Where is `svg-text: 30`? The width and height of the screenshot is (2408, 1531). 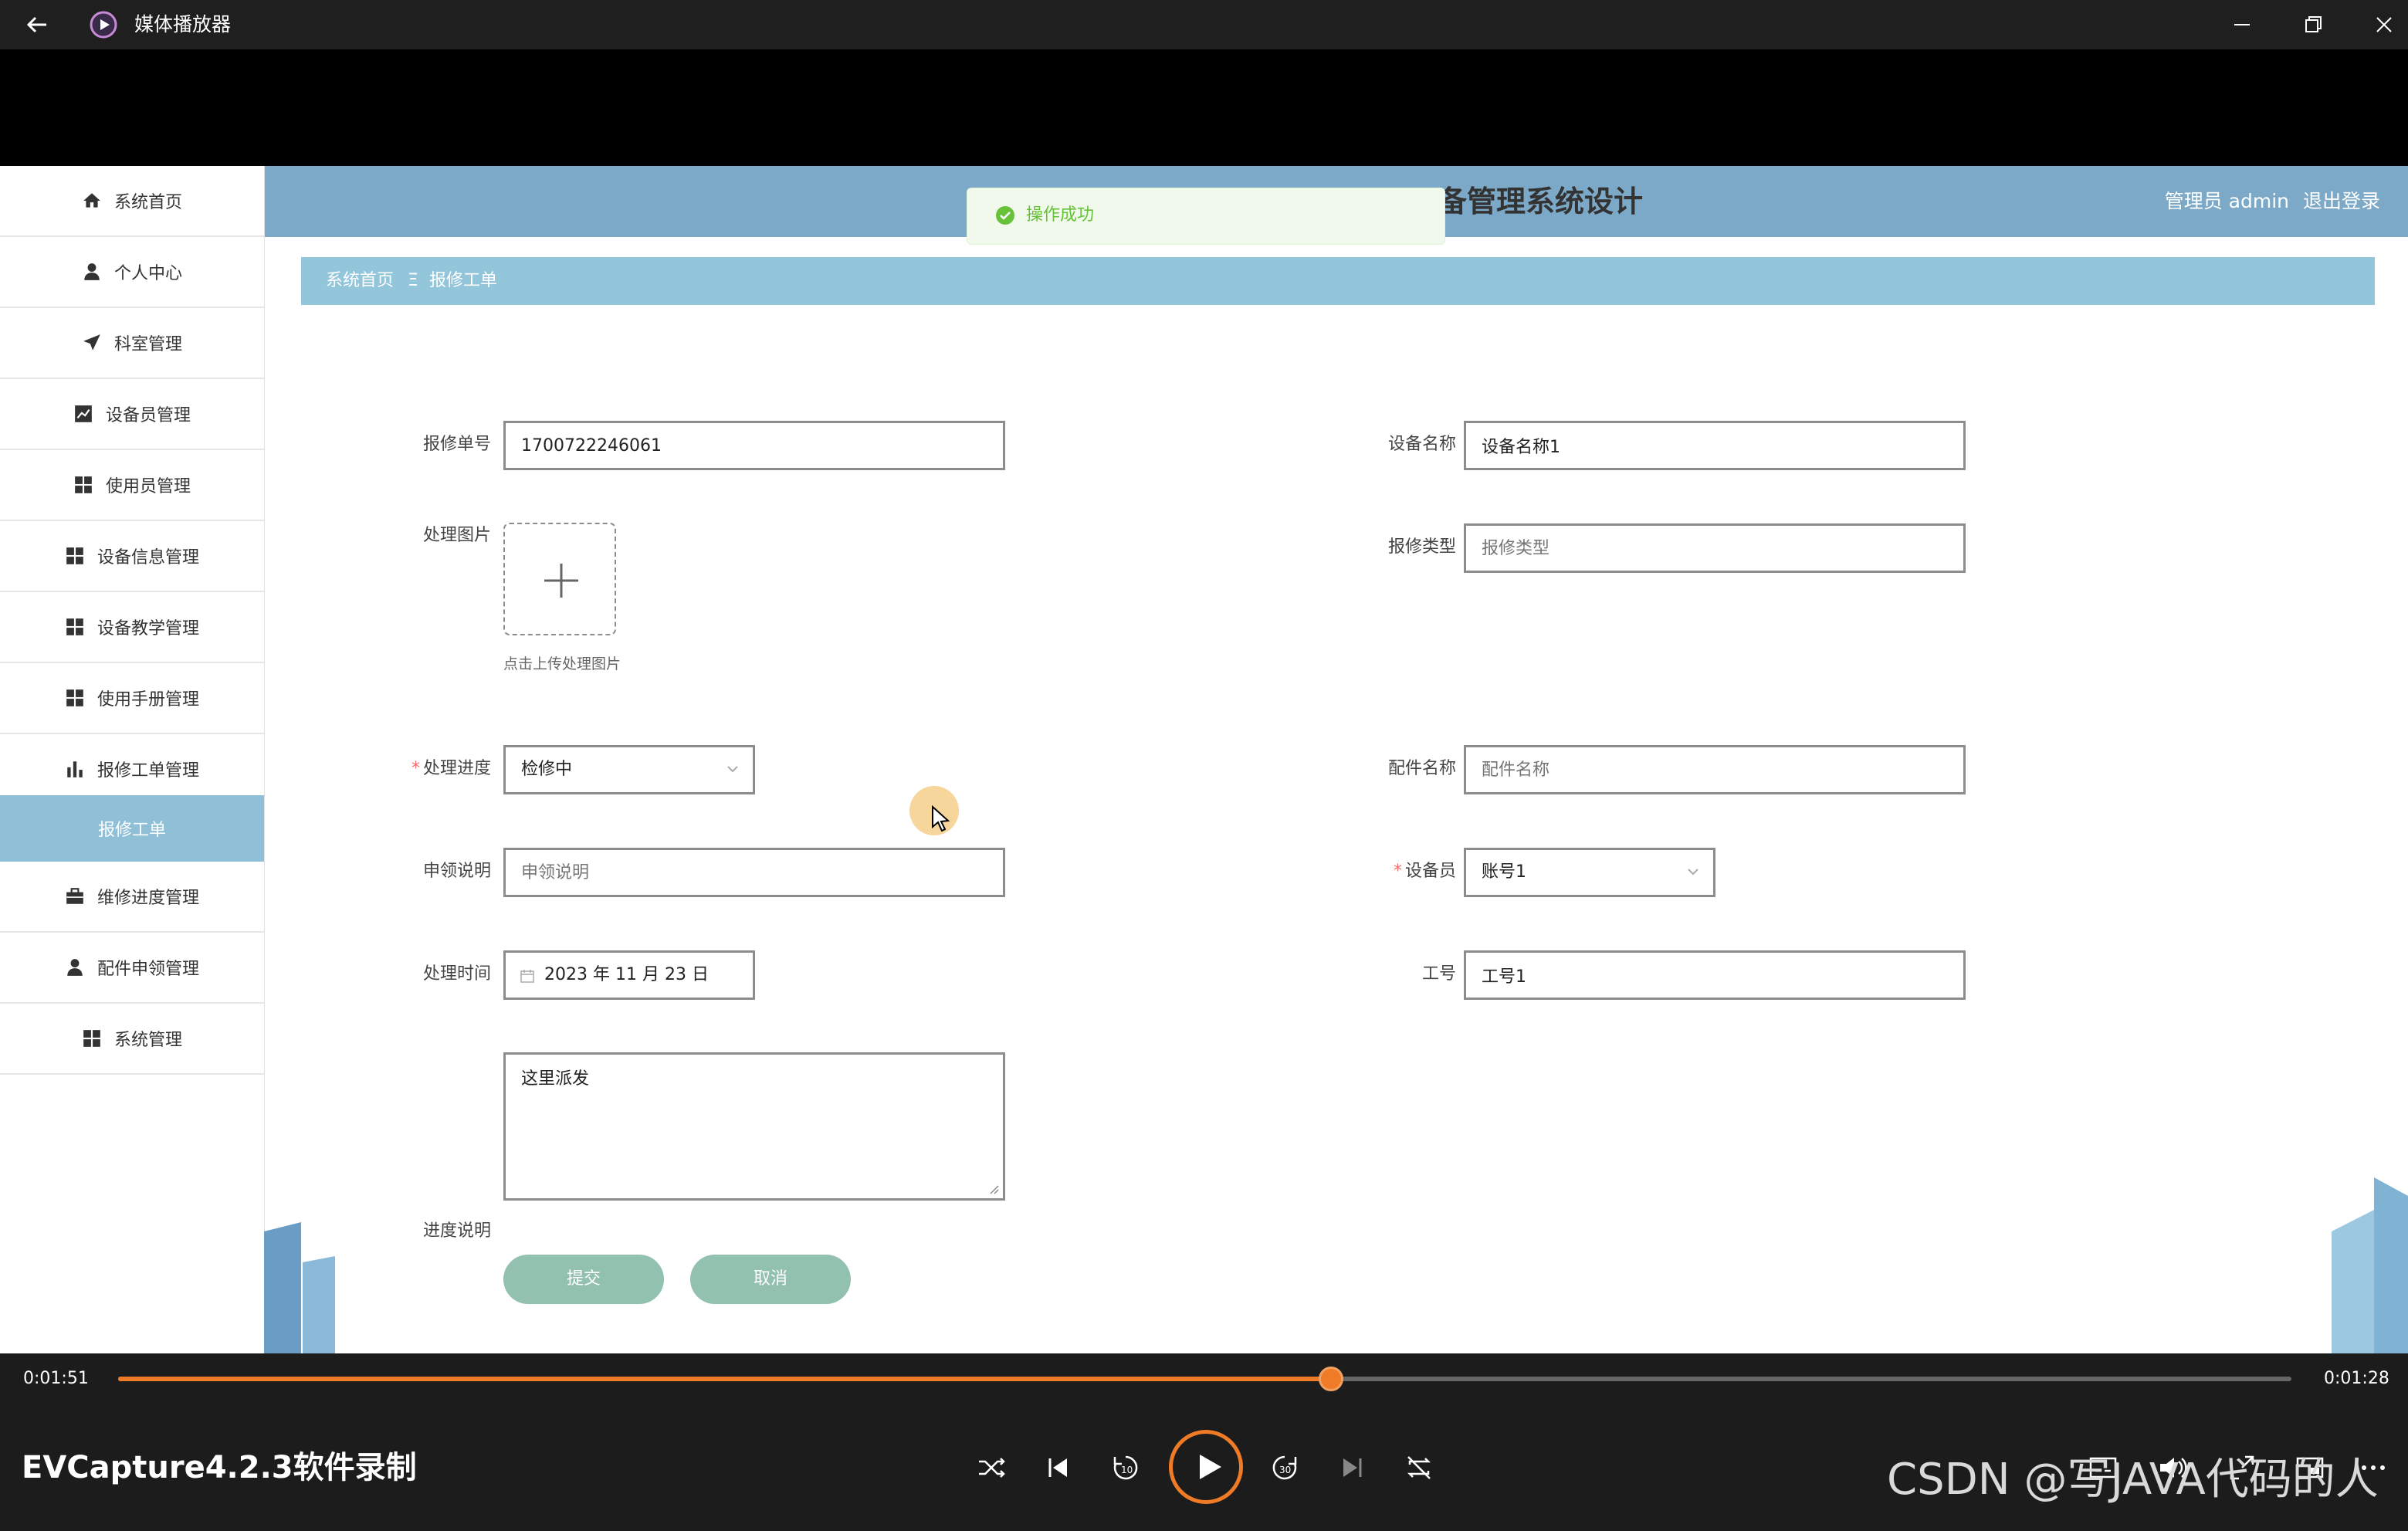 svg-text: 30 is located at coordinates (1285, 1470).